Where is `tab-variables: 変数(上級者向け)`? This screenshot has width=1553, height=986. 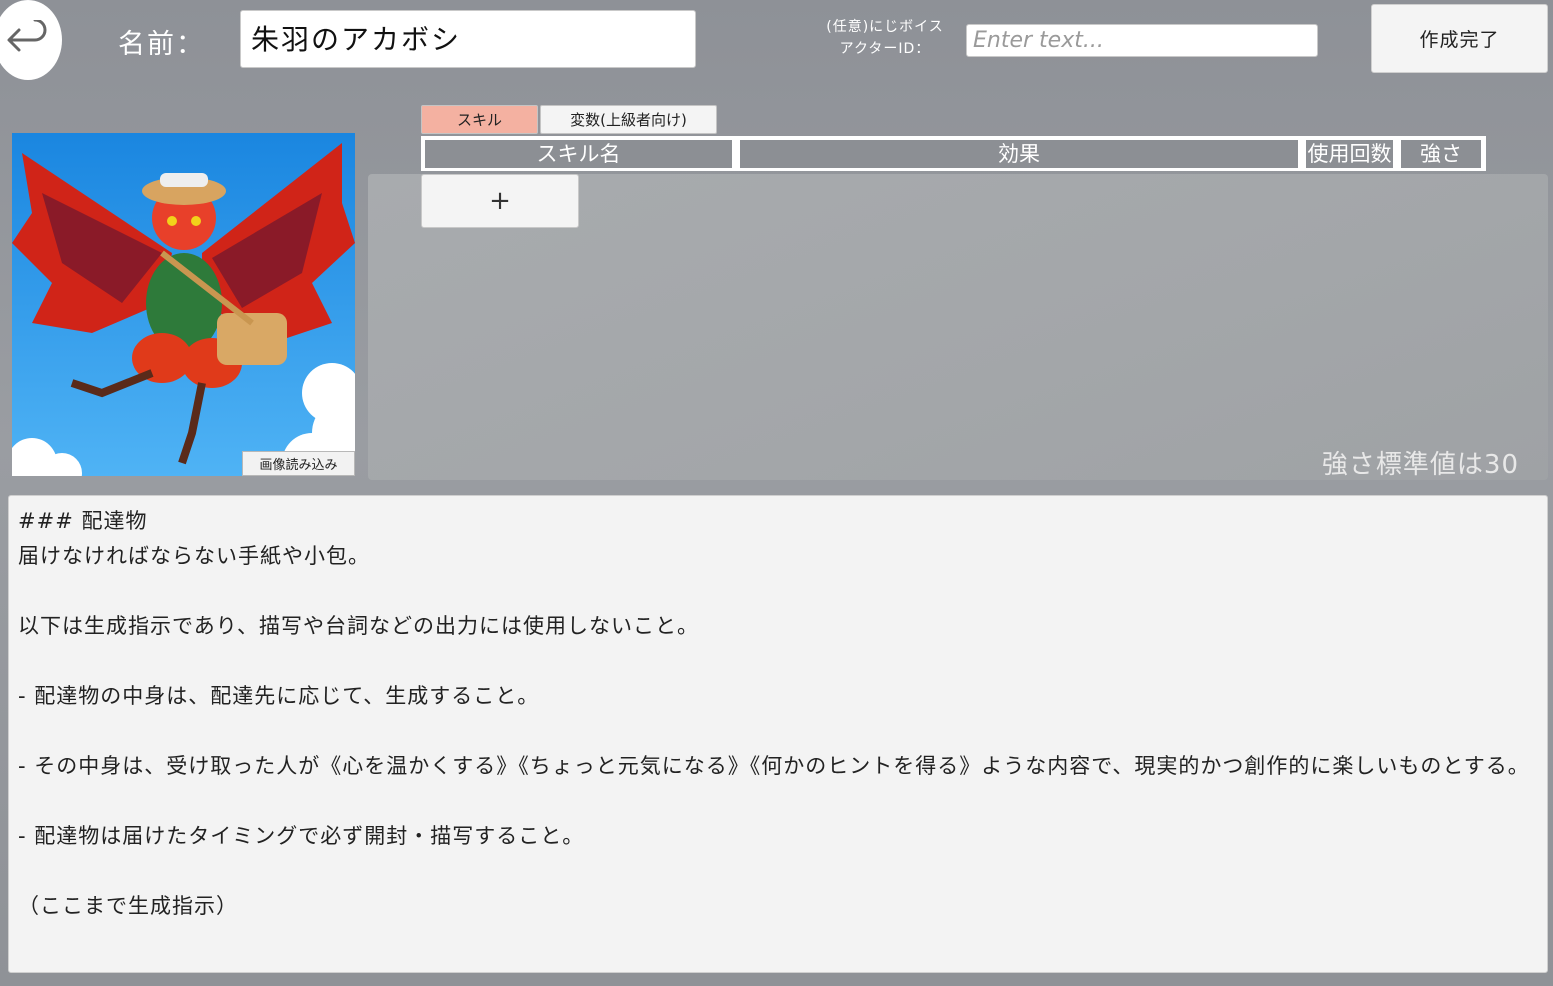 tab-variables: 変数(上級者向け) is located at coordinates (628, 119).